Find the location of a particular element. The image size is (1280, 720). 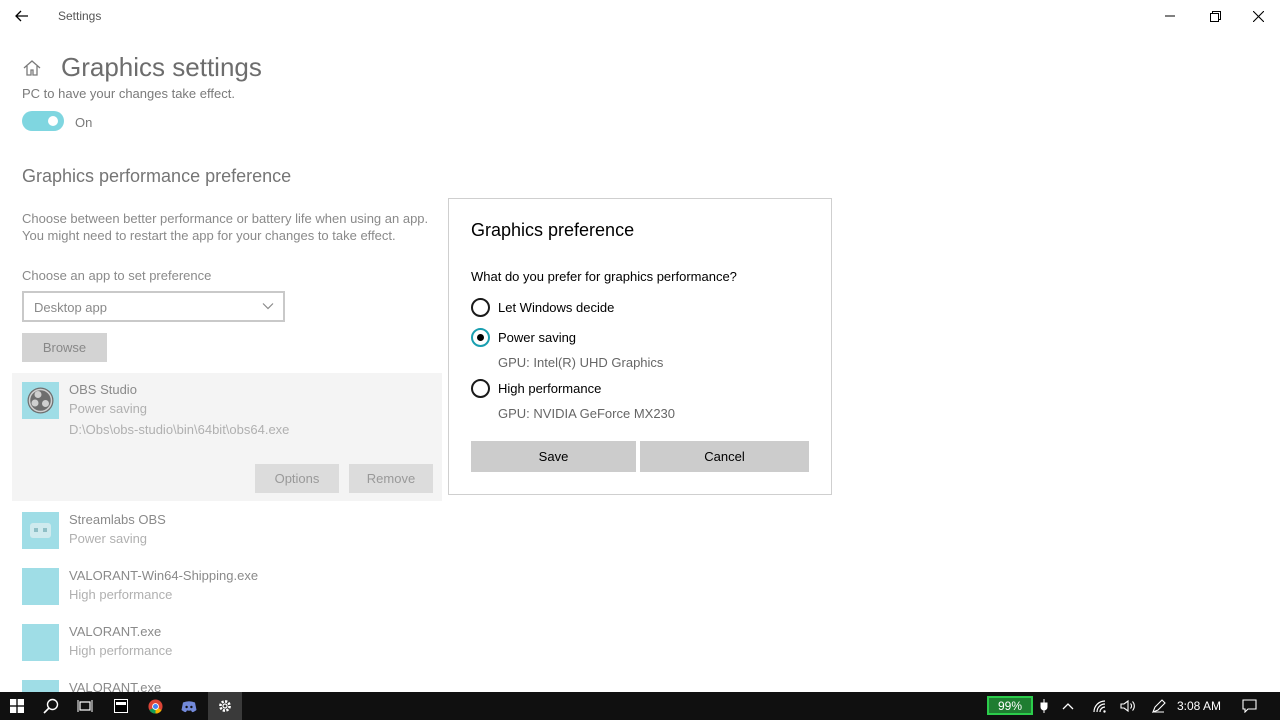

taskbar-app-chrome is located at coordinates (155, 706).